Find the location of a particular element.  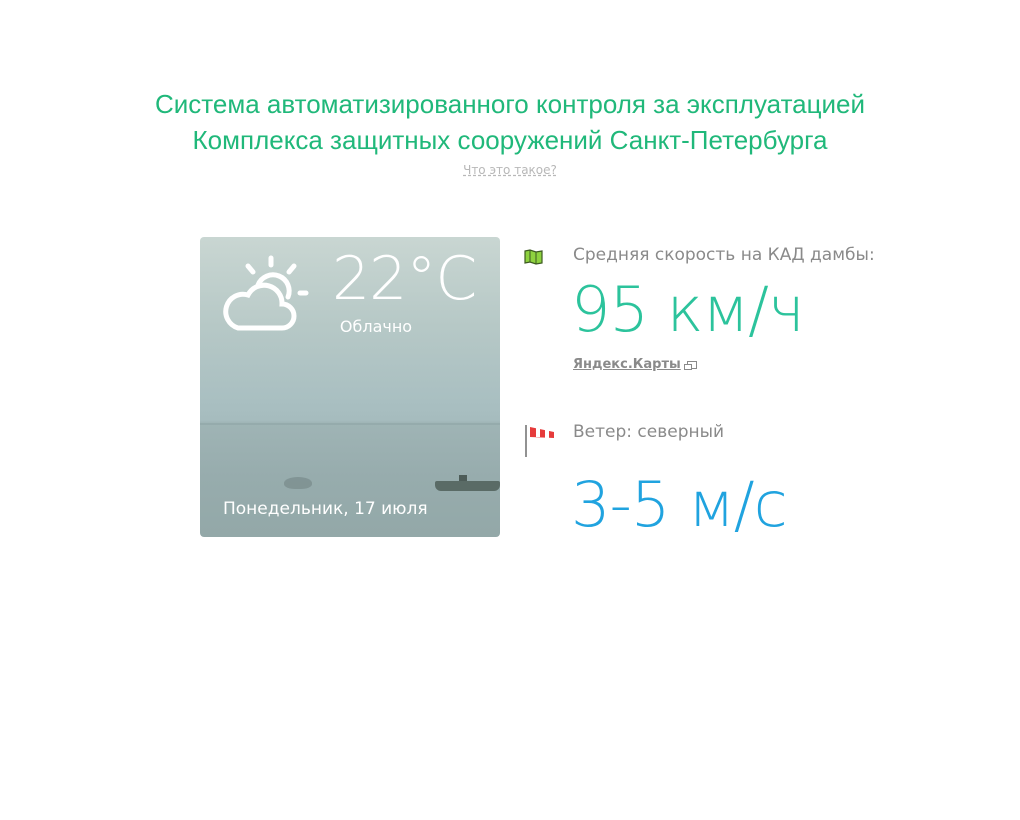

current-date: Понедельник, 17 июля is located at coordinates (325, 509).